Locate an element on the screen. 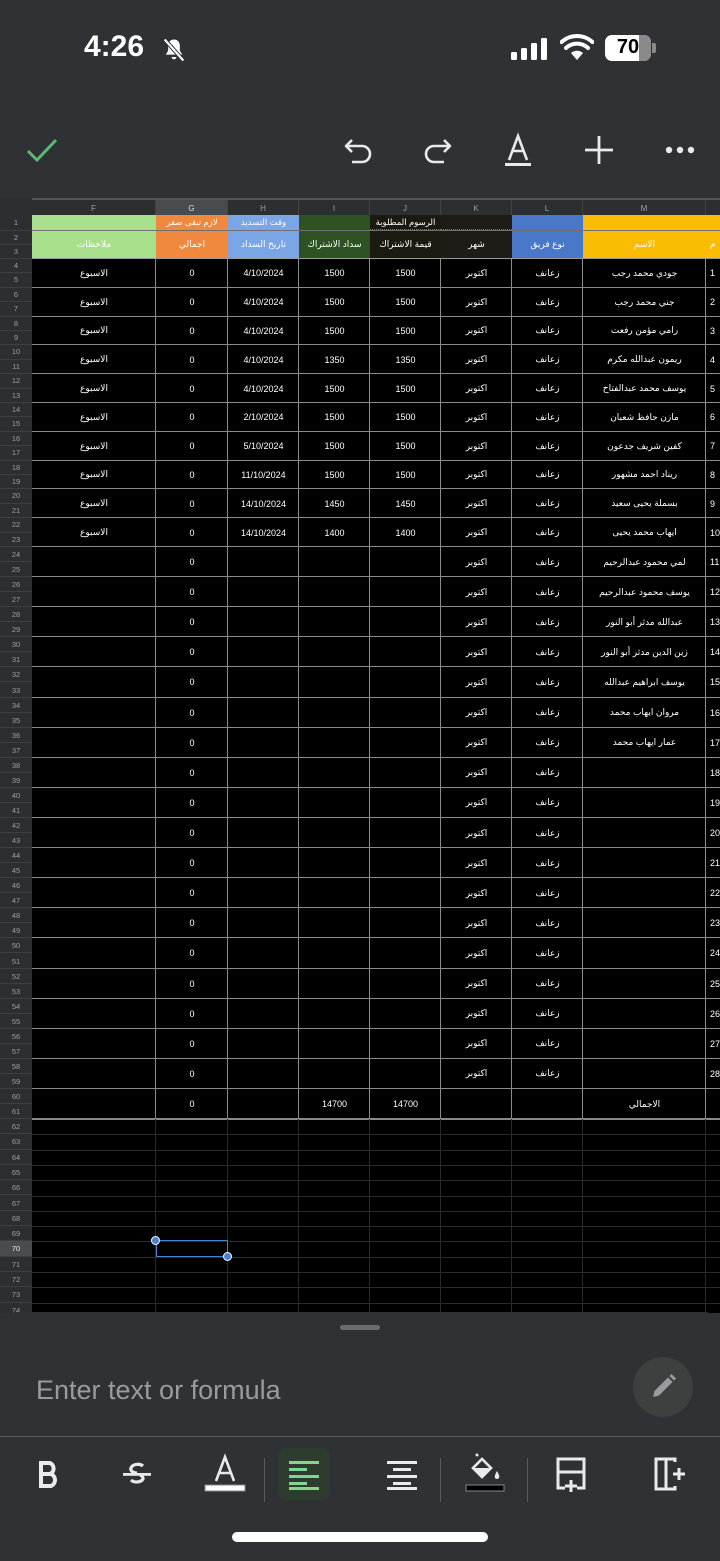 This screenshot has width=720, height=1561. cell-k48: اكتوبر is located at coordinates (476, 923).